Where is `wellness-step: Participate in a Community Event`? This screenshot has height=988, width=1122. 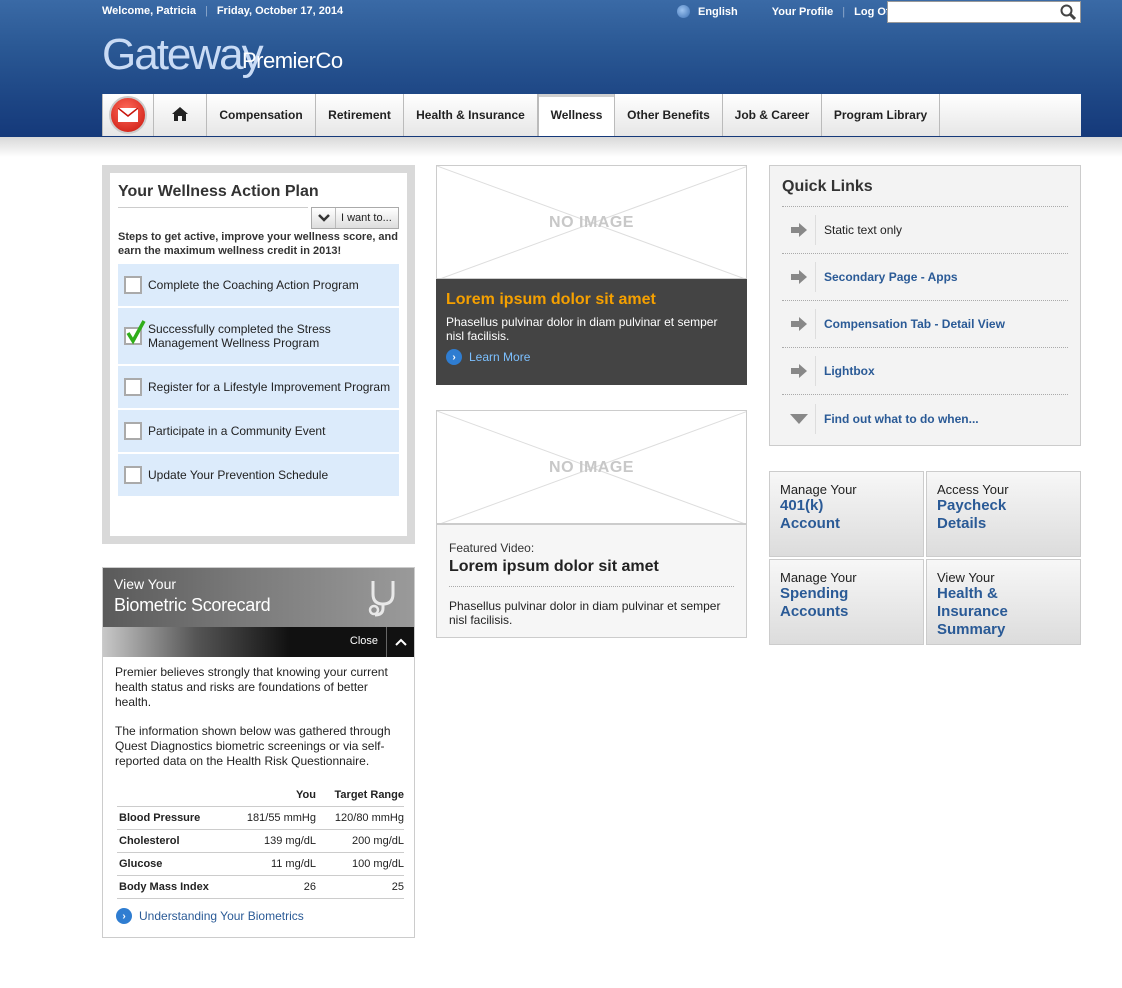
wellness-step: Participate in a Community Event is located at coordinates (258, 432).